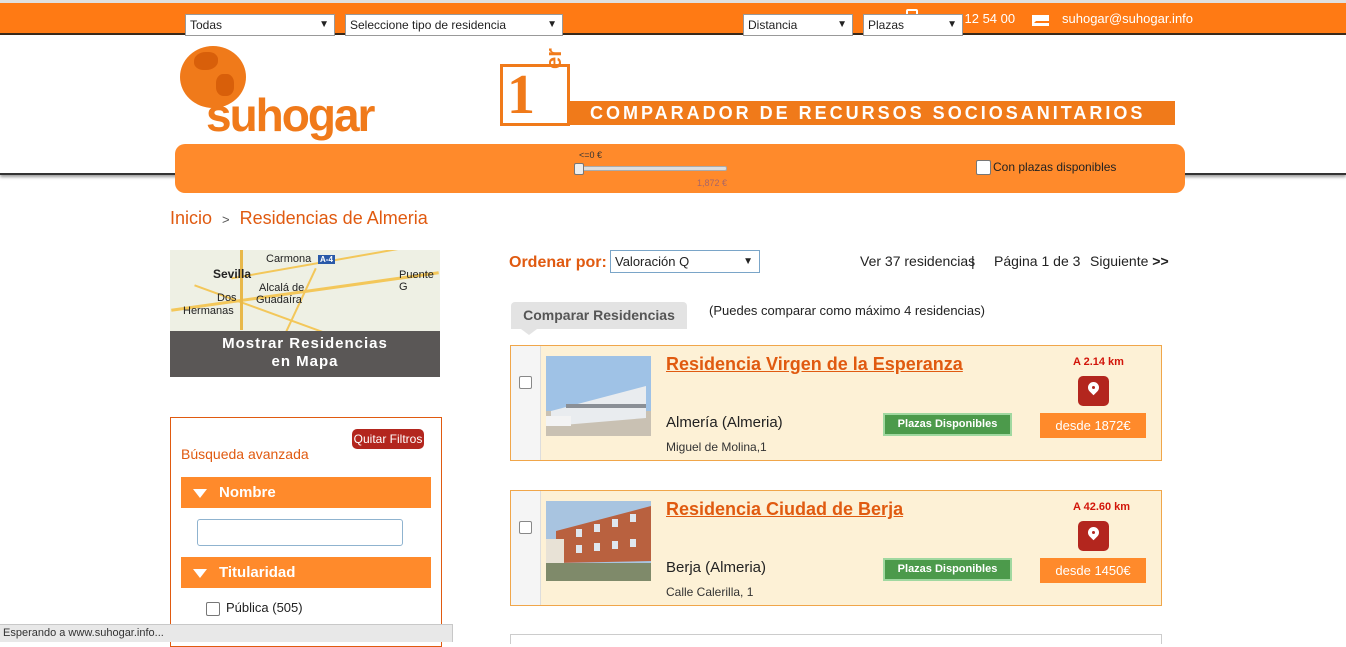 Image resolution: width=1346 pixels, height=647 pixels. What do you see at coordinates (326, 259) in the screenshot?
I see `road-label: A-4` at bounding box center [326, 259].